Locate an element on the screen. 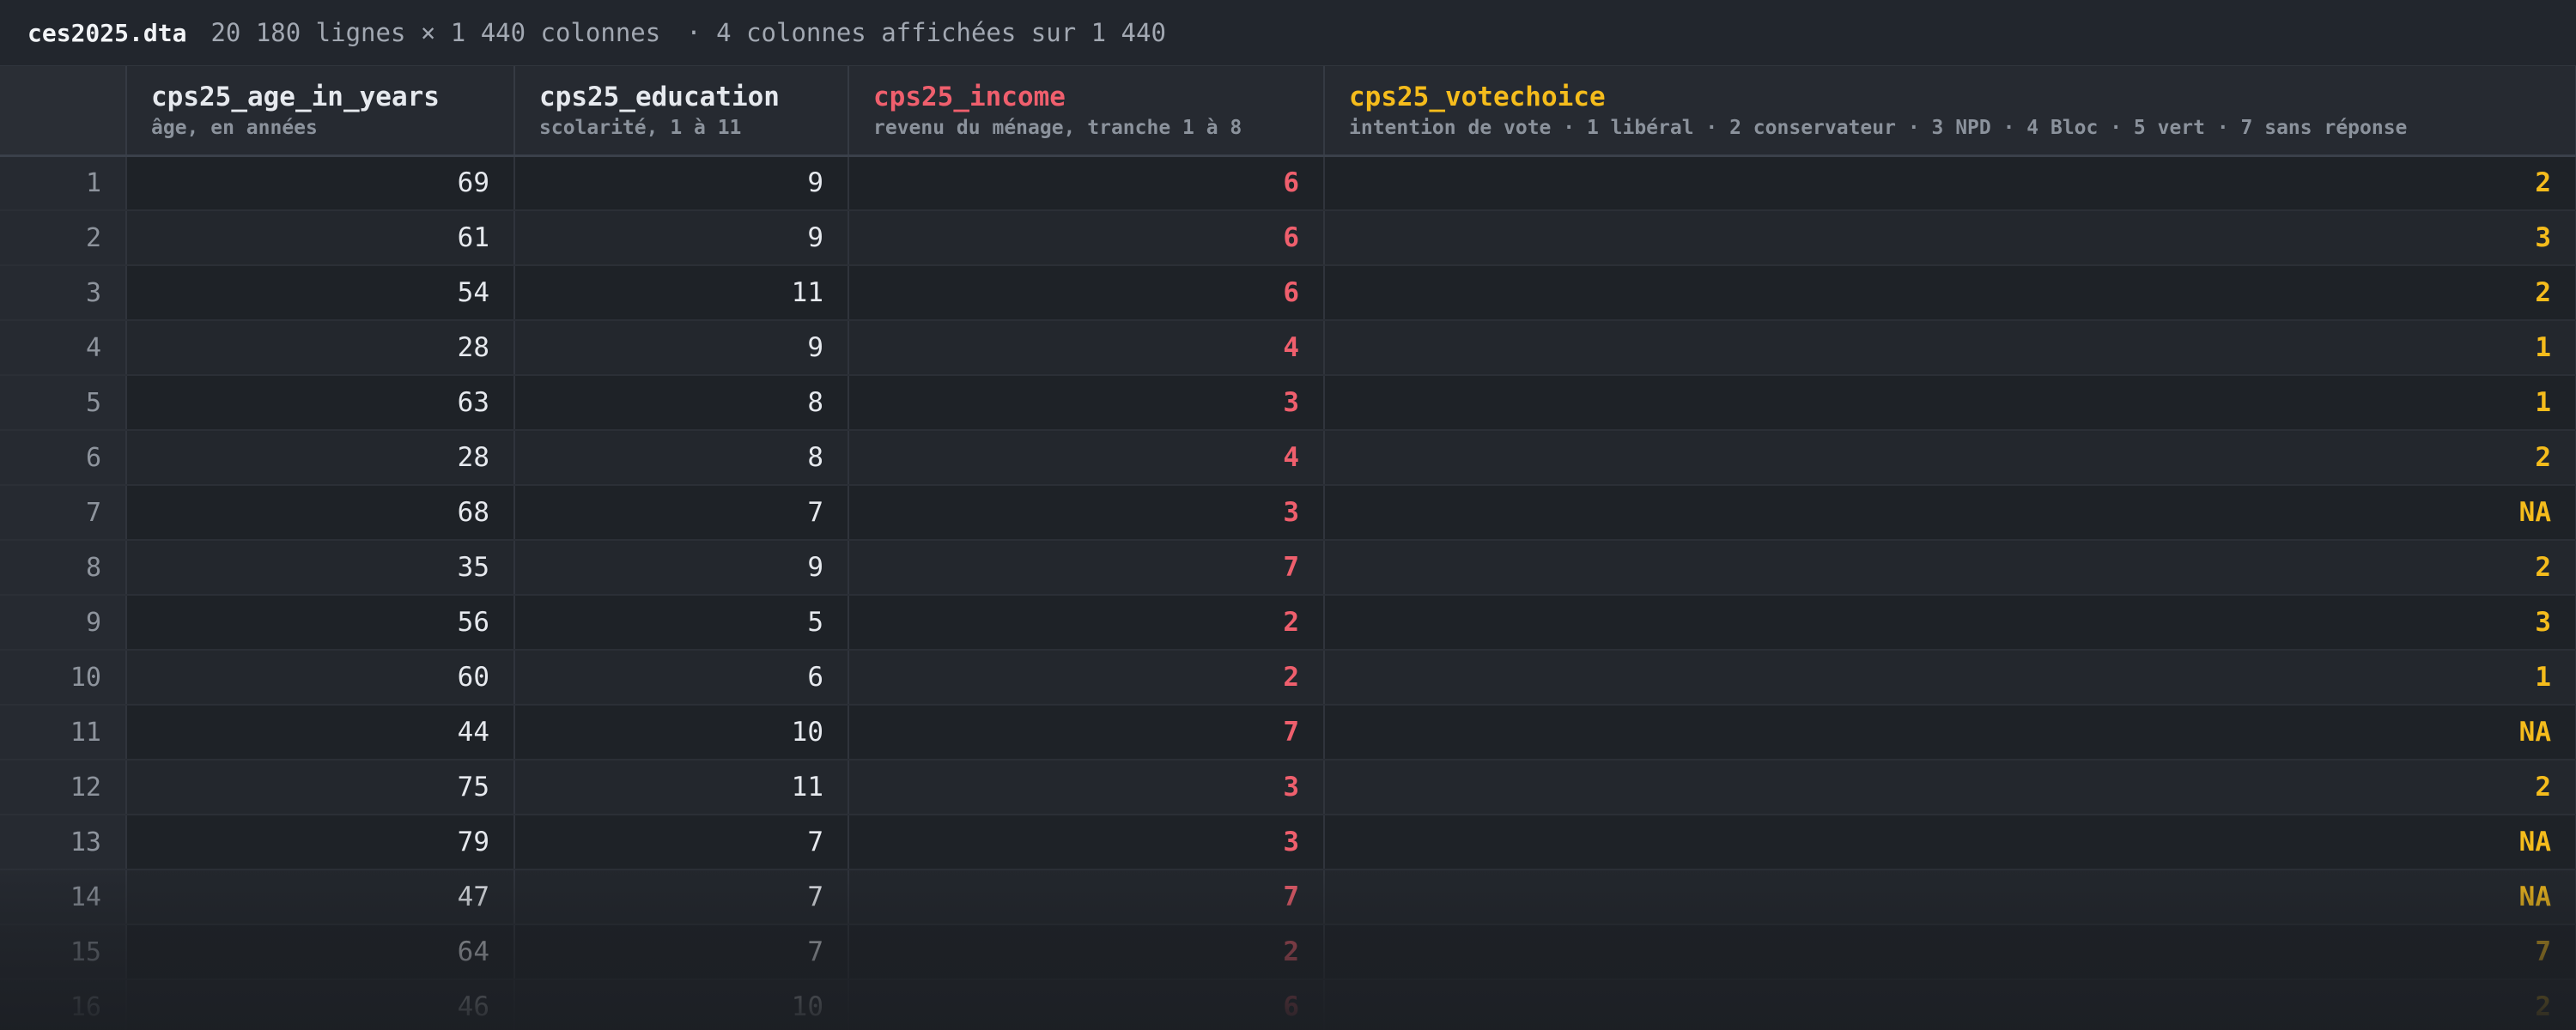  table-row: 9 56 5 2 3 is located at coordinates (1288, 623).